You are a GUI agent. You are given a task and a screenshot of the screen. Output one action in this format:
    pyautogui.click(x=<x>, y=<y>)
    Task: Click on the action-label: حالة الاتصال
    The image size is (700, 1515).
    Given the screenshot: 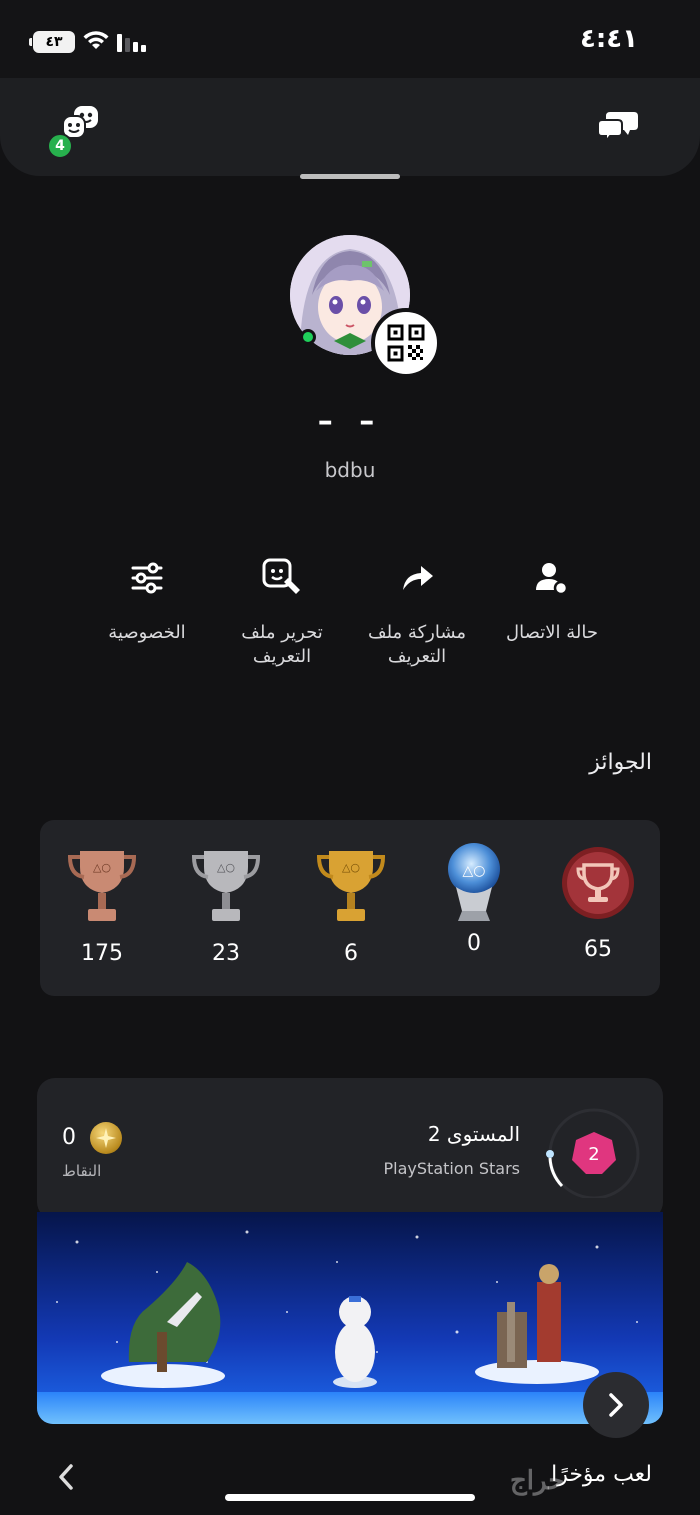 What is the action you would take?
    pyautogui.click(x=552, y=632)
    